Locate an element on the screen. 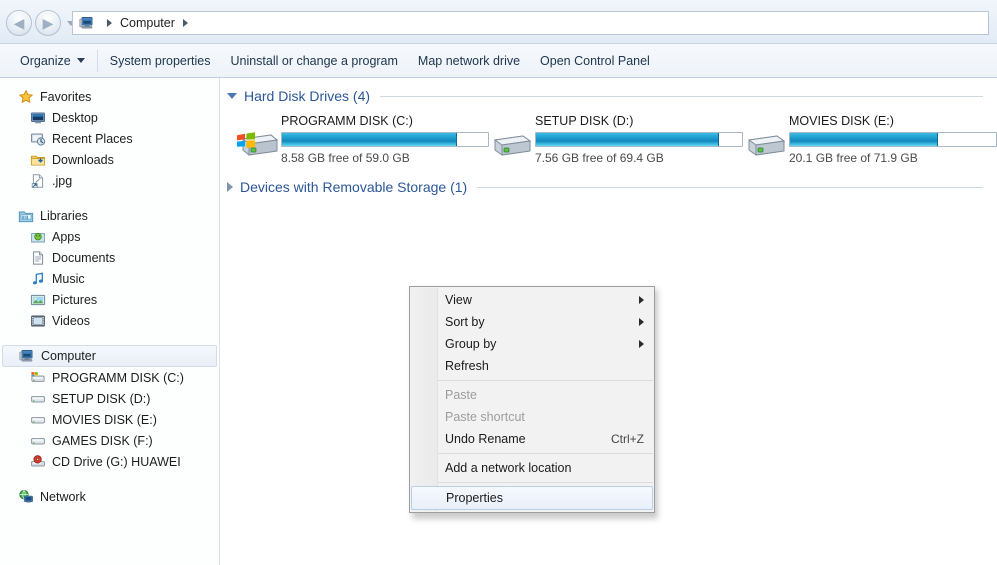 The image size is (997, 565). star-icon is located at coordinates (26, 97).